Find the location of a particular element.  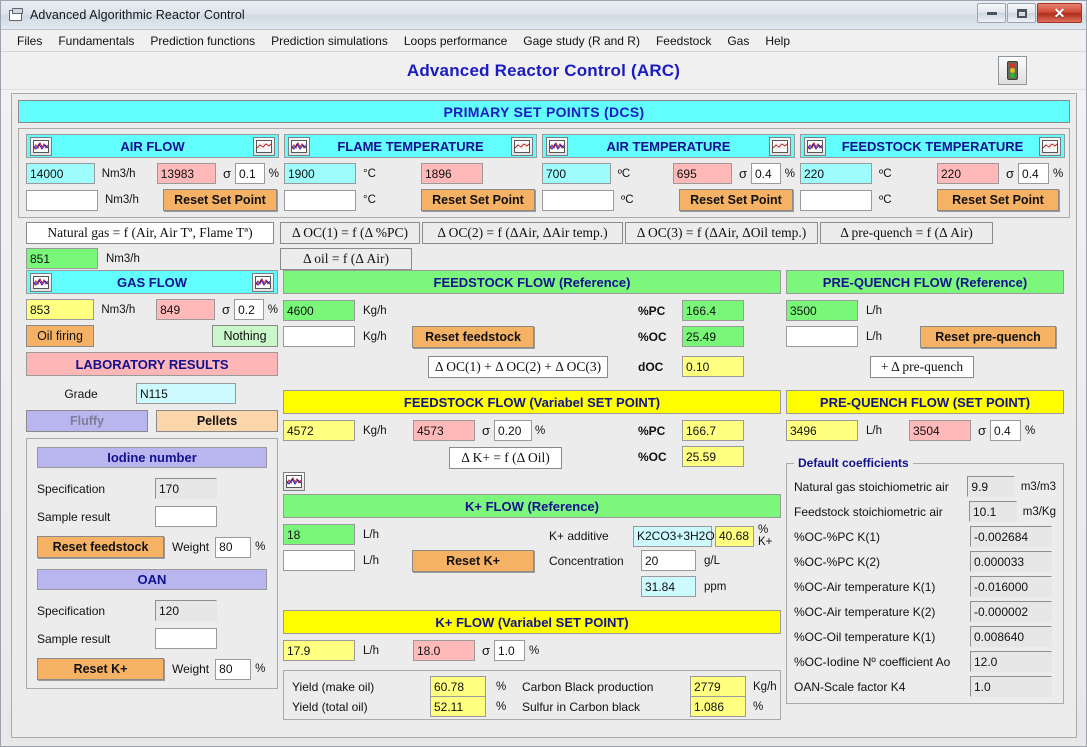

menu-item-files: Files is located at coordinates (29, 41).